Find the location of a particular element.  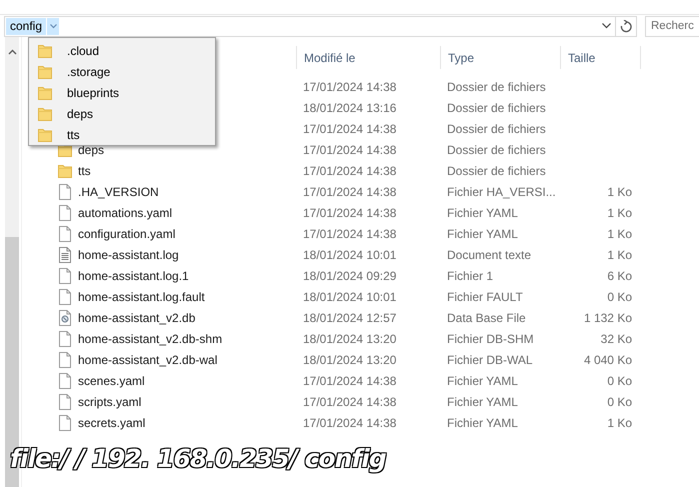

menu-item: blueprints is located at coordinates (93, 93).